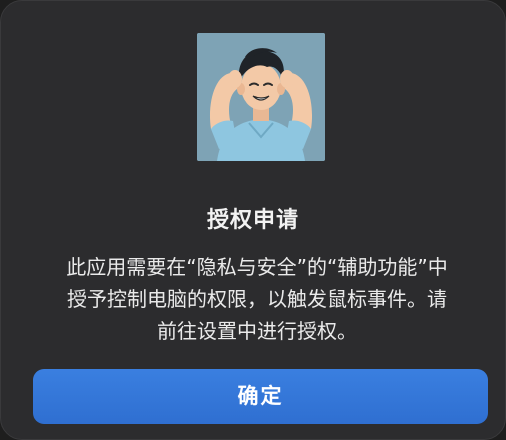 Image resolution: width=506 pixels, height=440 pixels. I want to click on dialog-title: 授权申请, so click(252, 220).